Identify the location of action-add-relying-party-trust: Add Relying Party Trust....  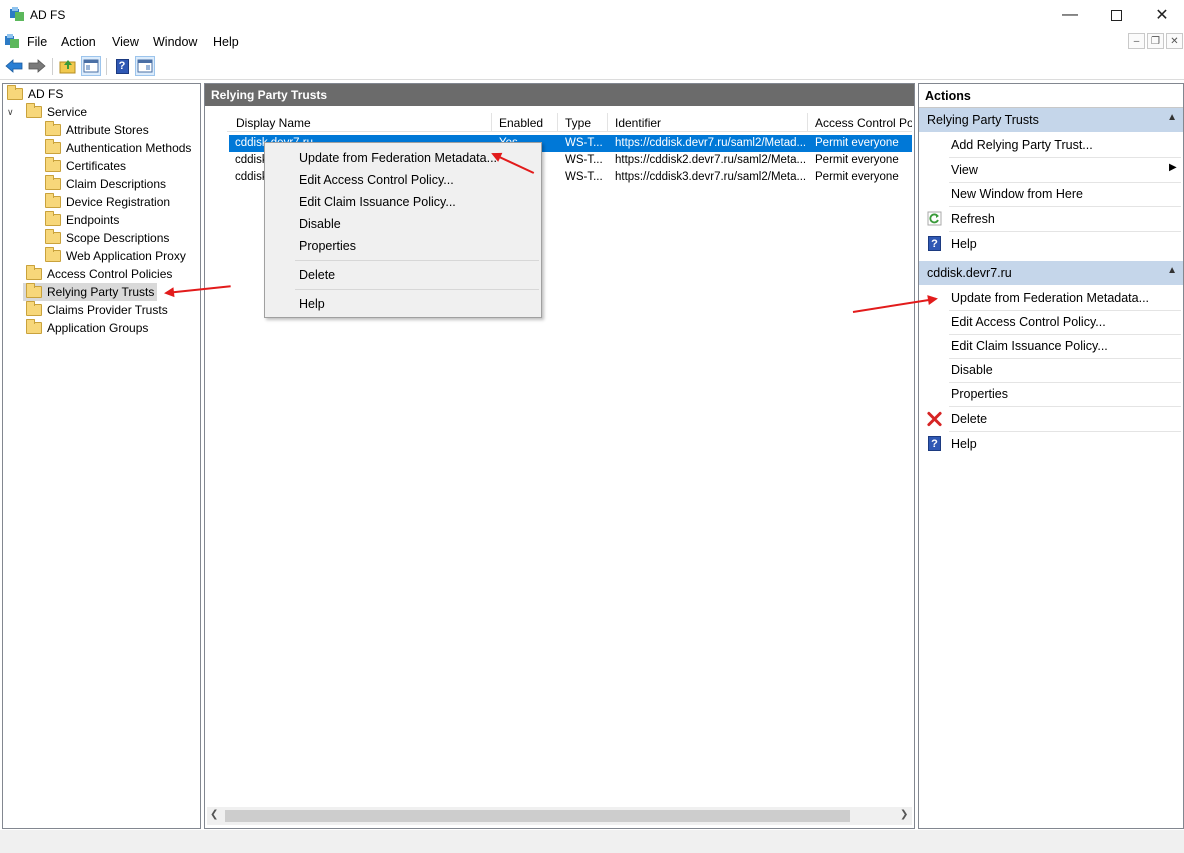
(1022, 145).